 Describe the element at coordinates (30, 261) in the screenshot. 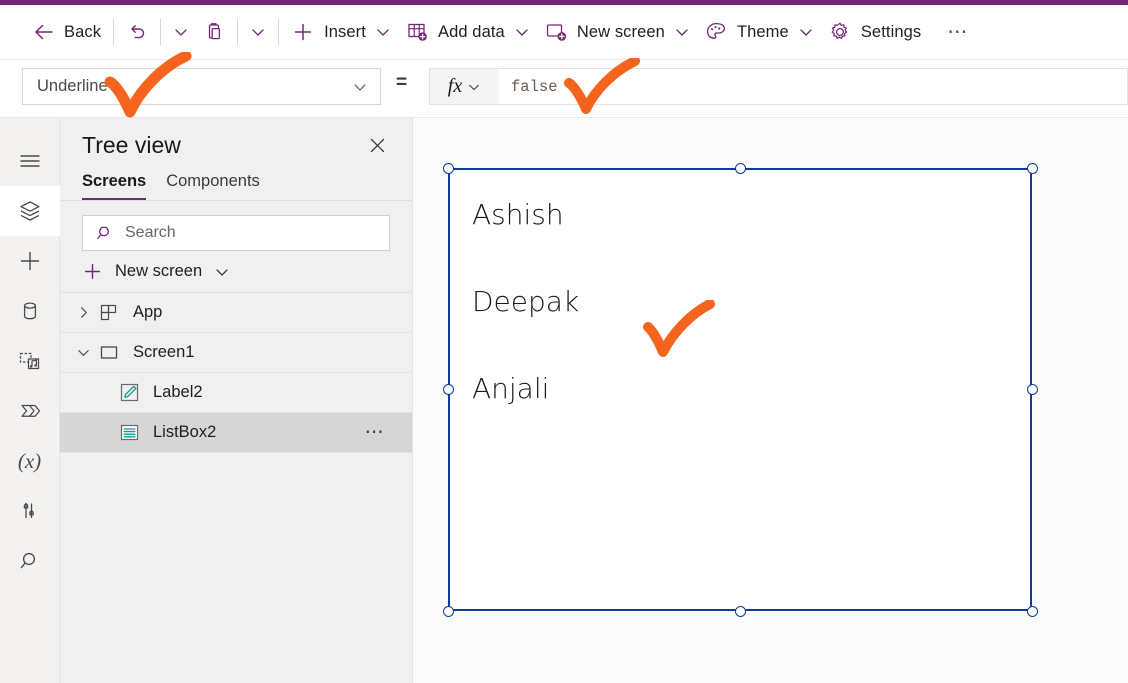

I see `insert-plus-icon` at that location.